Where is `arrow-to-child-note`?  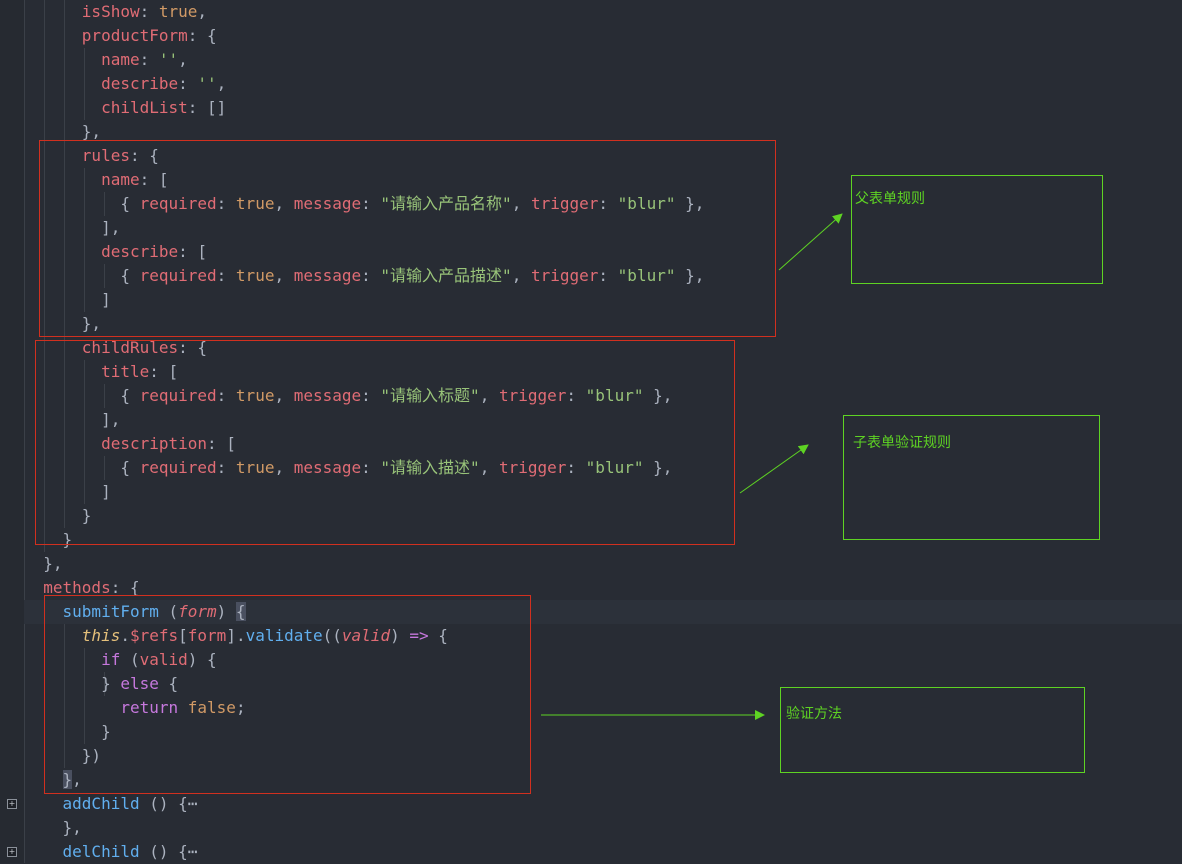
arrow-to-child-note is located at coordinates (774, 469).